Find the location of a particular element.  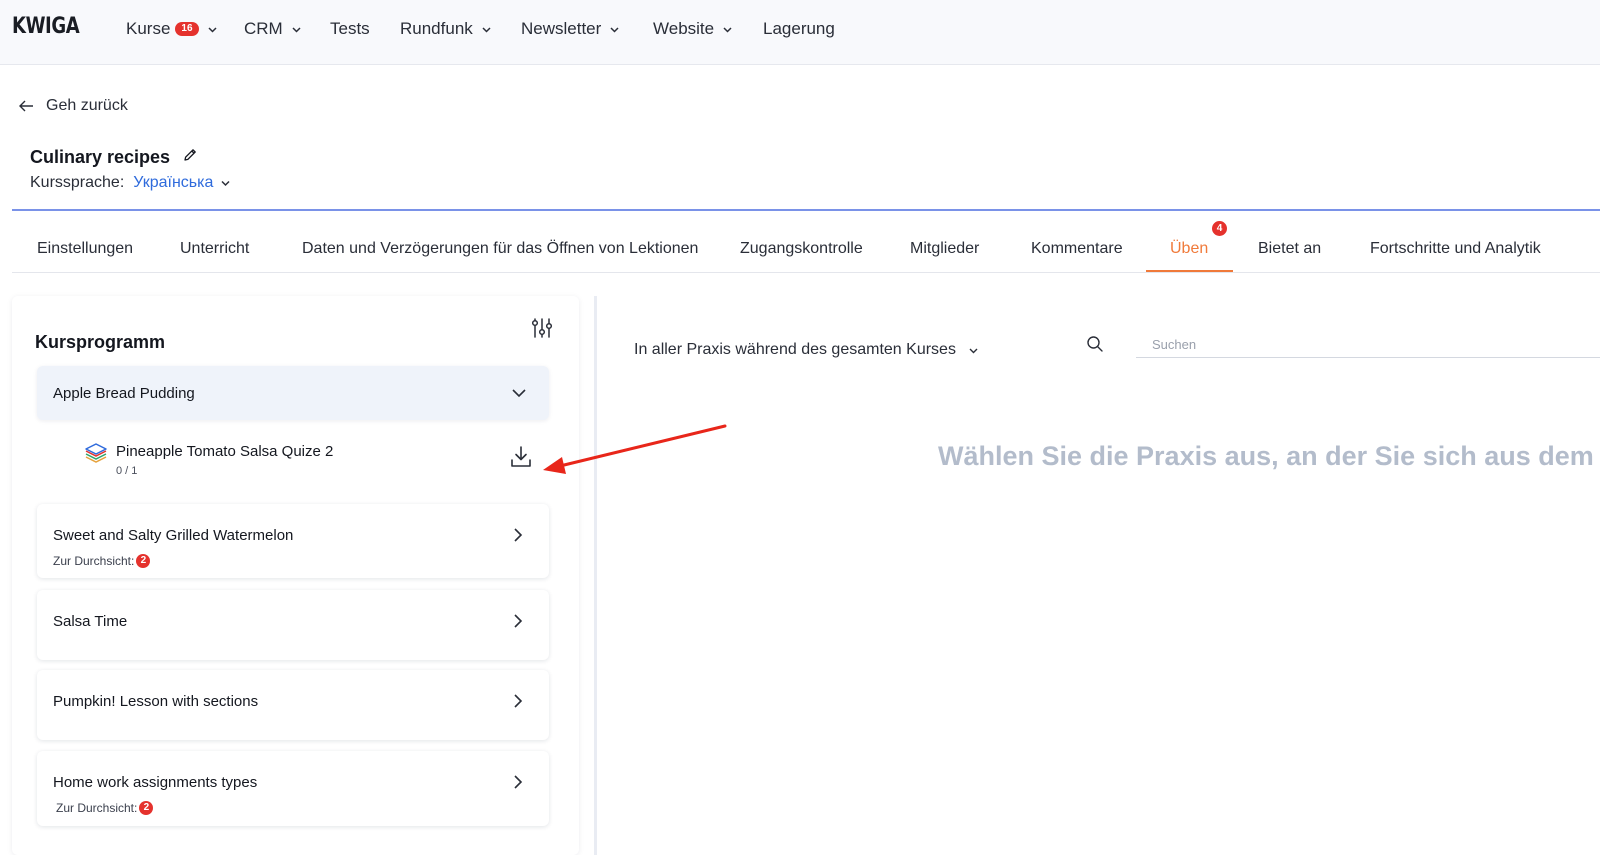

nav-label: Website is located at coordinates (684, 28).